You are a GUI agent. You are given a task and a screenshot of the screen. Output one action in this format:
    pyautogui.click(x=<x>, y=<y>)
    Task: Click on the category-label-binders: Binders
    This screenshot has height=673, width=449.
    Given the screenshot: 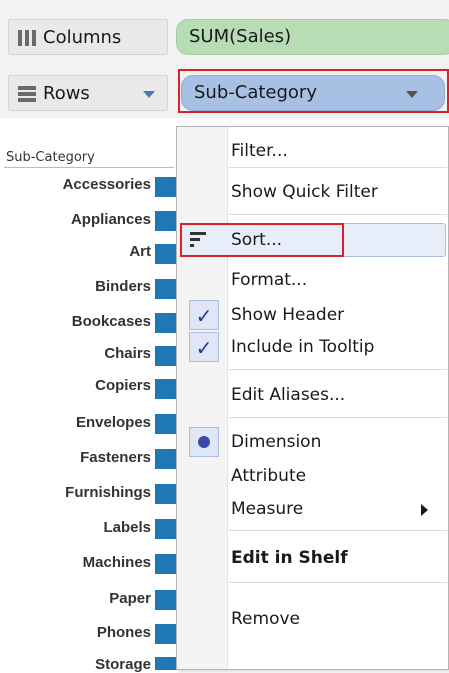 What is the action you would take?
    pyautogui.click(x=75, y=286)
    